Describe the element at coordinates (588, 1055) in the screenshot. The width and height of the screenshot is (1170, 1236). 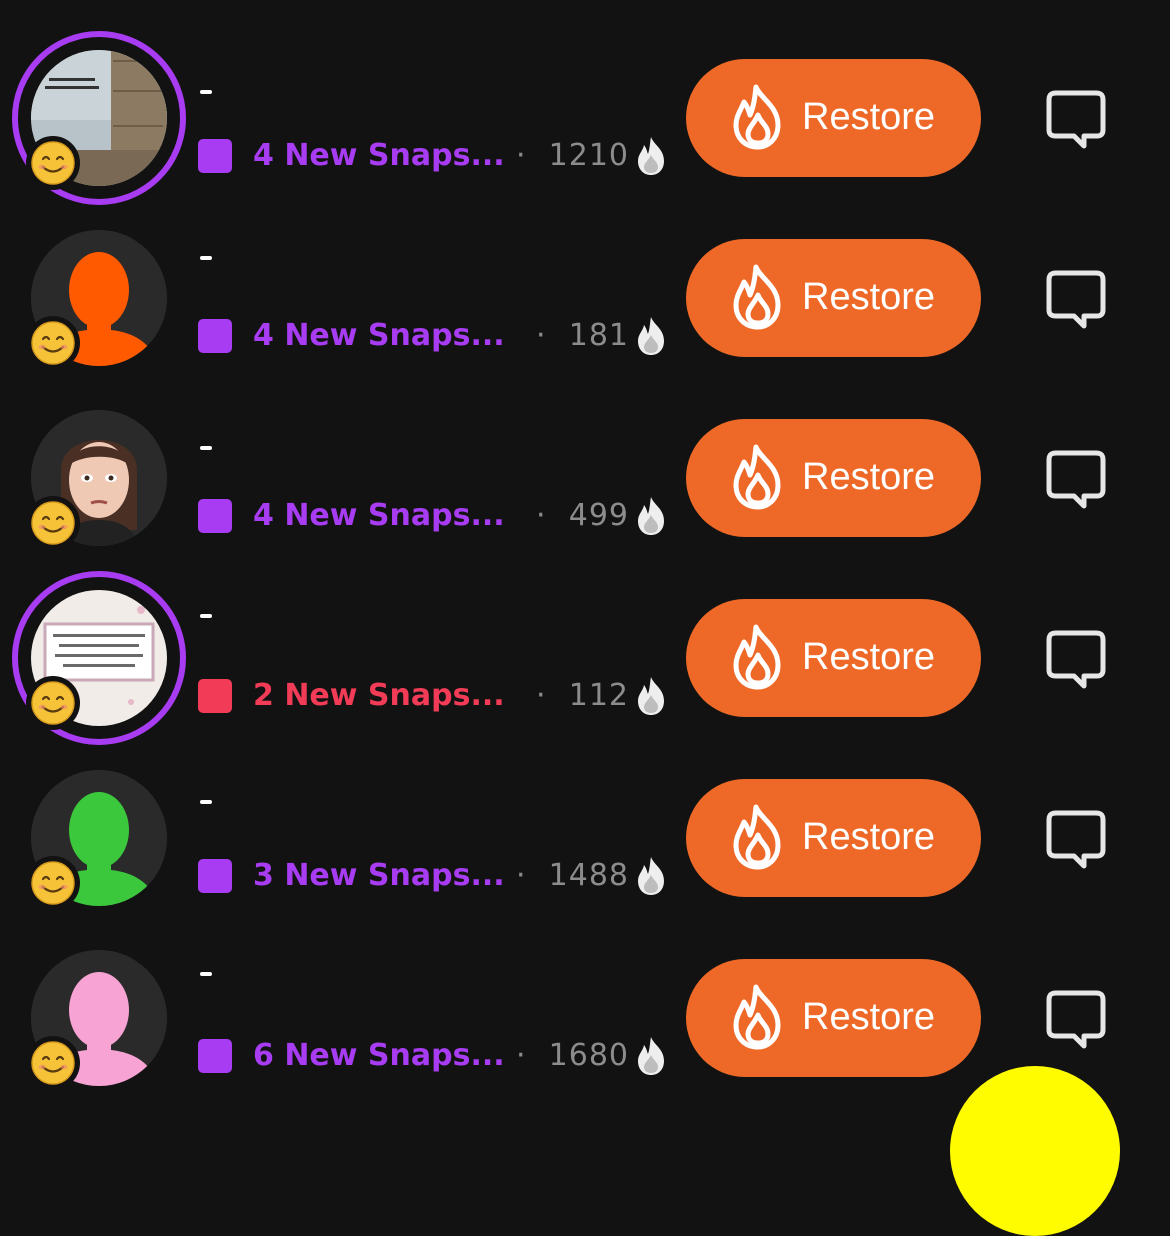
I see `streak-count: 1680` at that location.